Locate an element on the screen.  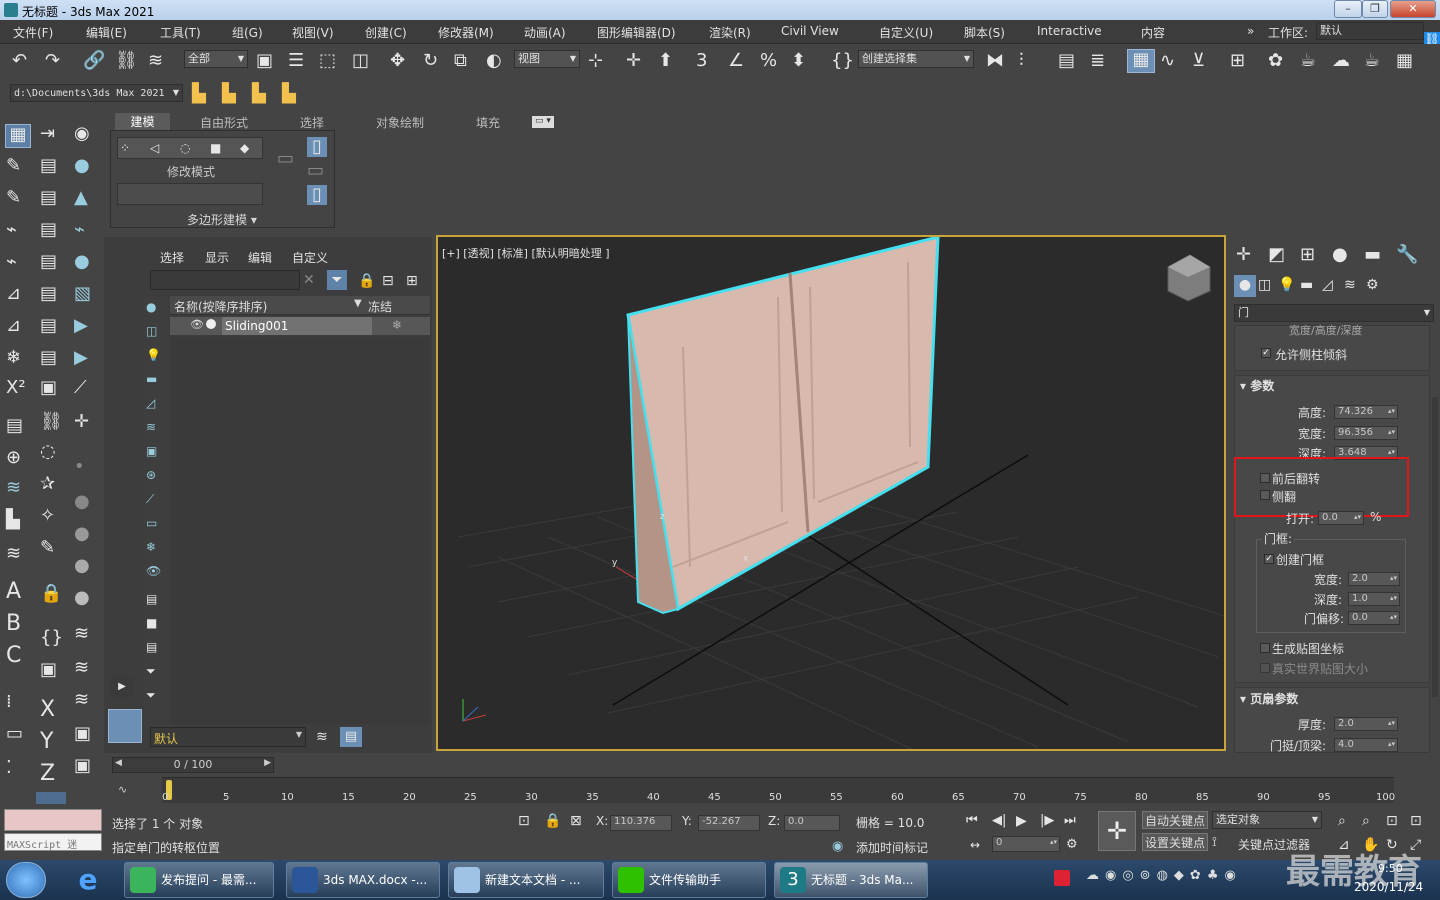
tube-icon: ⌁ is located at coordinates (79, 230).